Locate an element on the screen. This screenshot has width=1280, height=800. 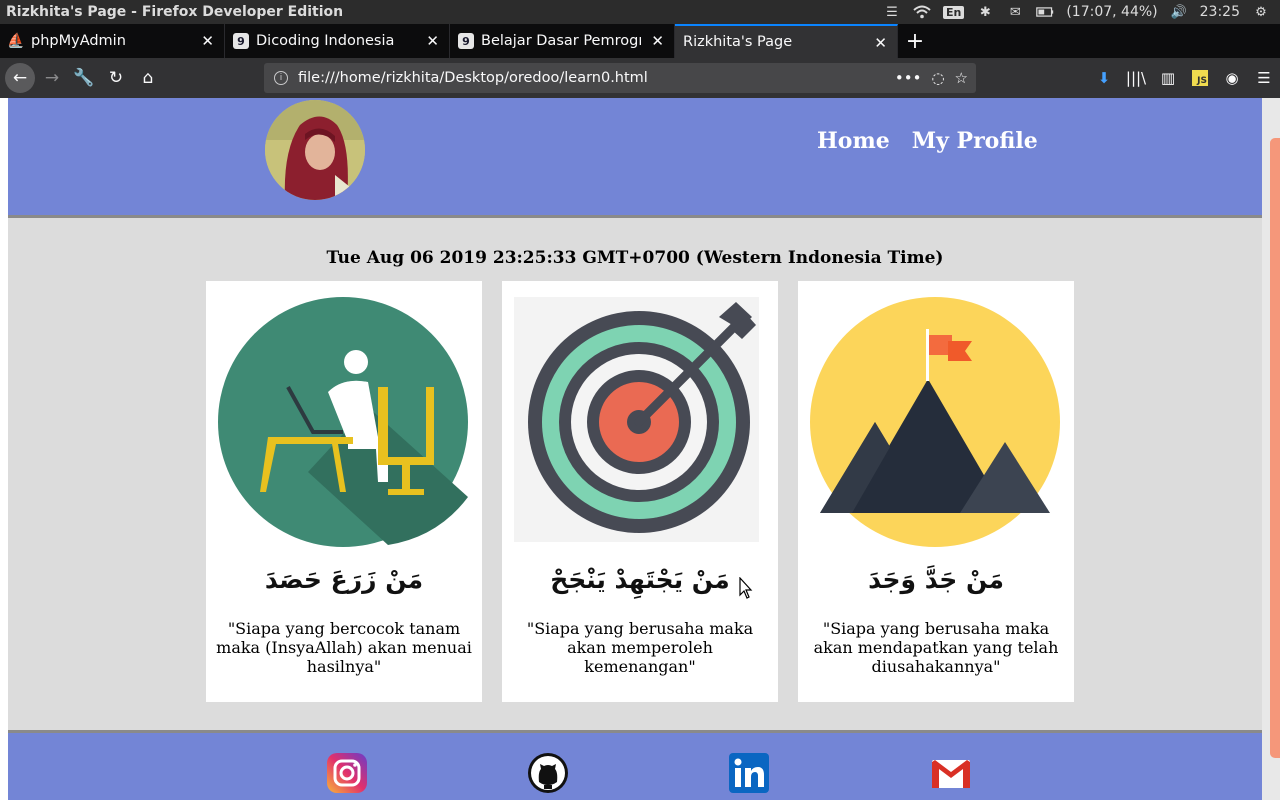
scrollbar-thumb is located at coordinates (1275, 448).